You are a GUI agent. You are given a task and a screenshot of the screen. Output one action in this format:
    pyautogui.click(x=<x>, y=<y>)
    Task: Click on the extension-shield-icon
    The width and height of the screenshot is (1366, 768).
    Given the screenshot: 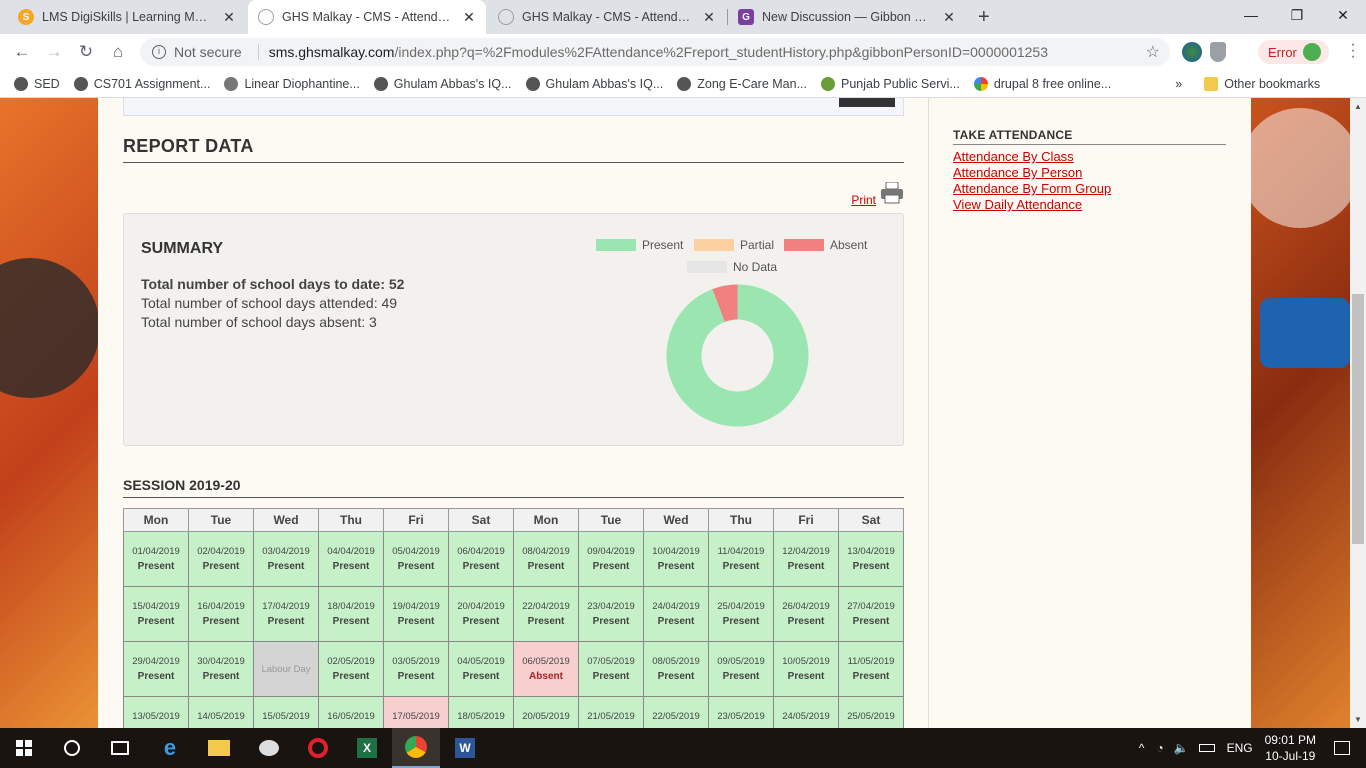 What is the action you would take?
    pyautogui.click(x=1218, y=52)
    